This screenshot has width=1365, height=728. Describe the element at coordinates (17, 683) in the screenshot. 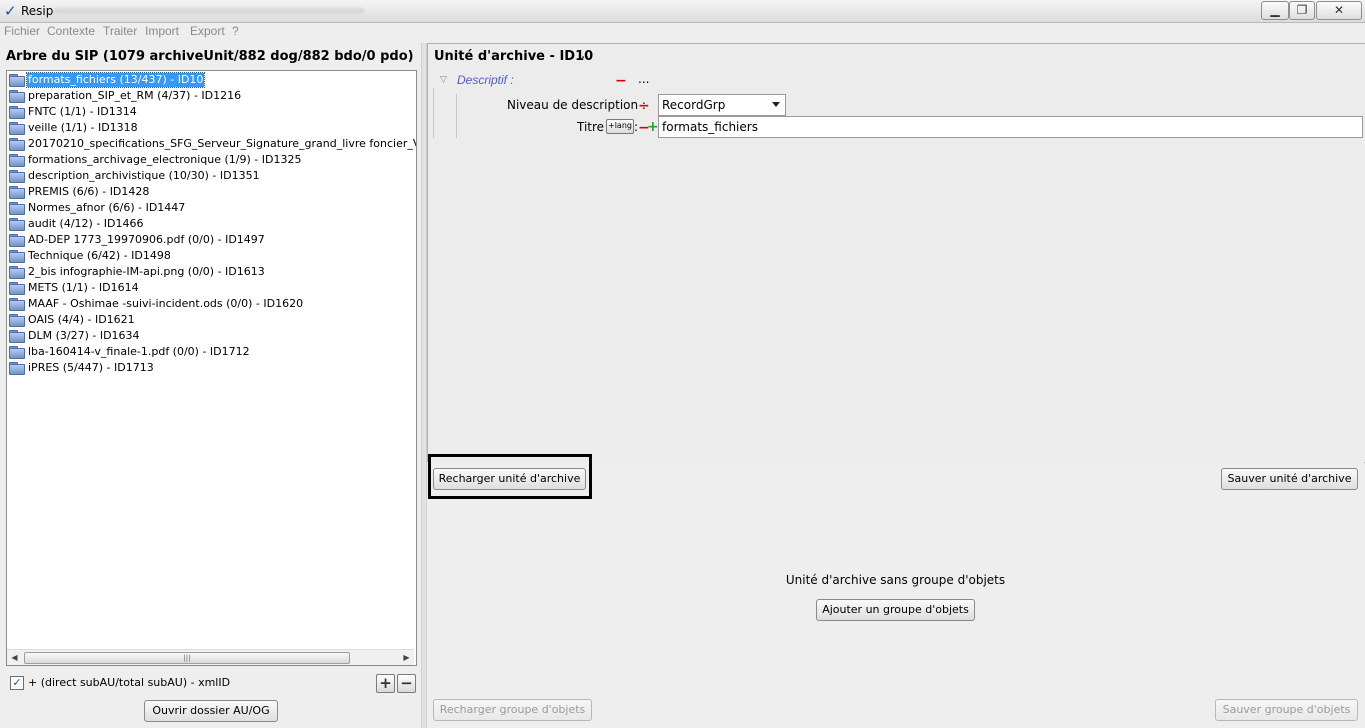

I see `show-counts-checkbox: ✓` at that location.